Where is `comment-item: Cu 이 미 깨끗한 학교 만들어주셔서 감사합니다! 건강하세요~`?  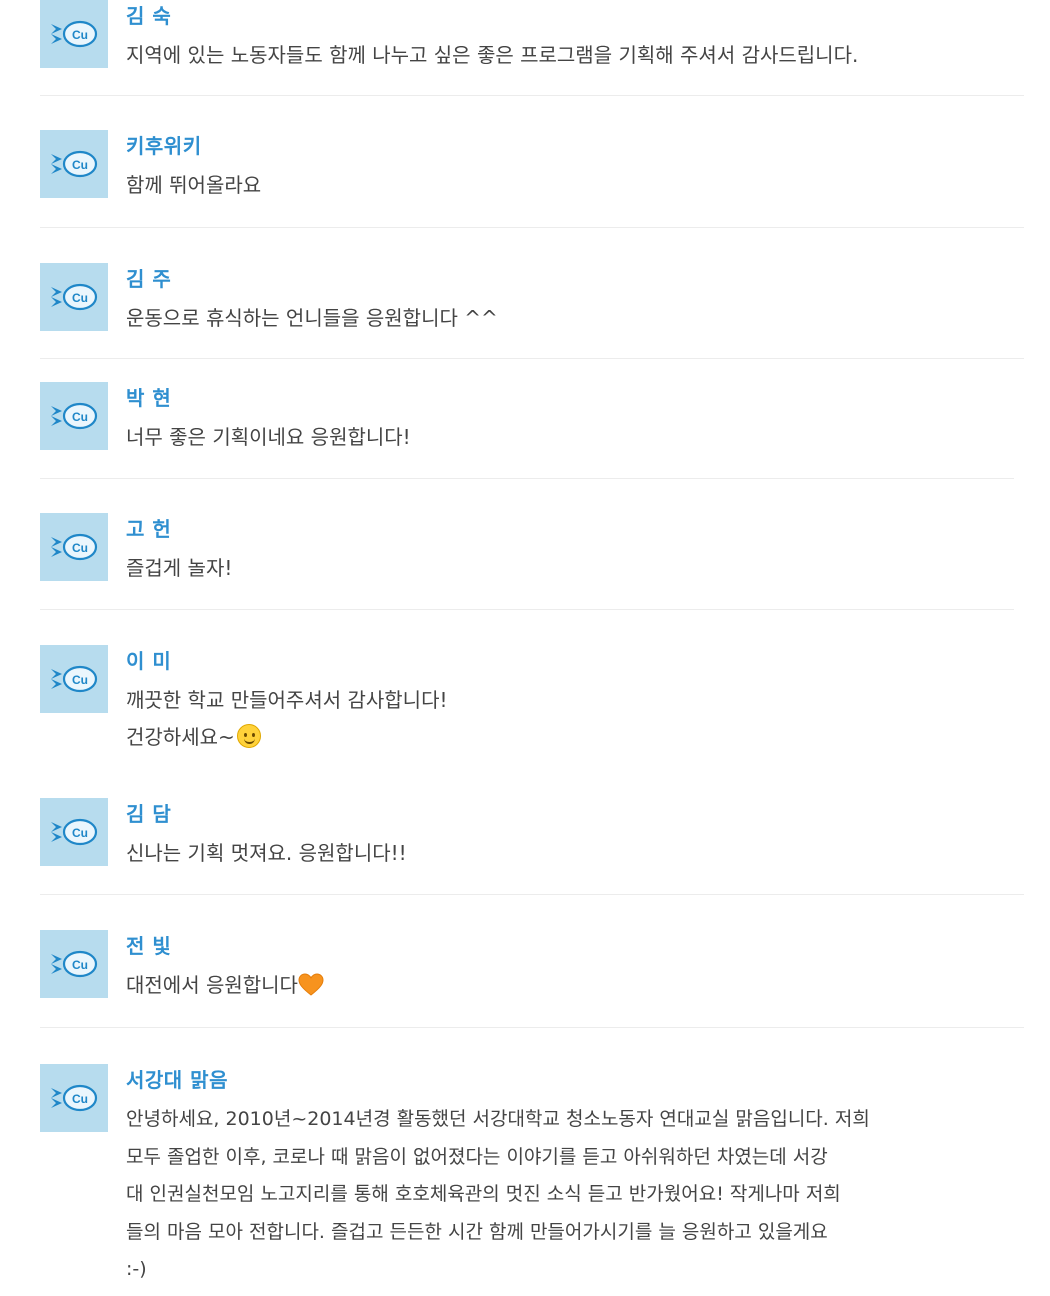 comment-item: Cu 이 미 깨끗한 학교 만들어주셔서 감사합니다! 건강하세요~ is located at coordinates (532, 710).